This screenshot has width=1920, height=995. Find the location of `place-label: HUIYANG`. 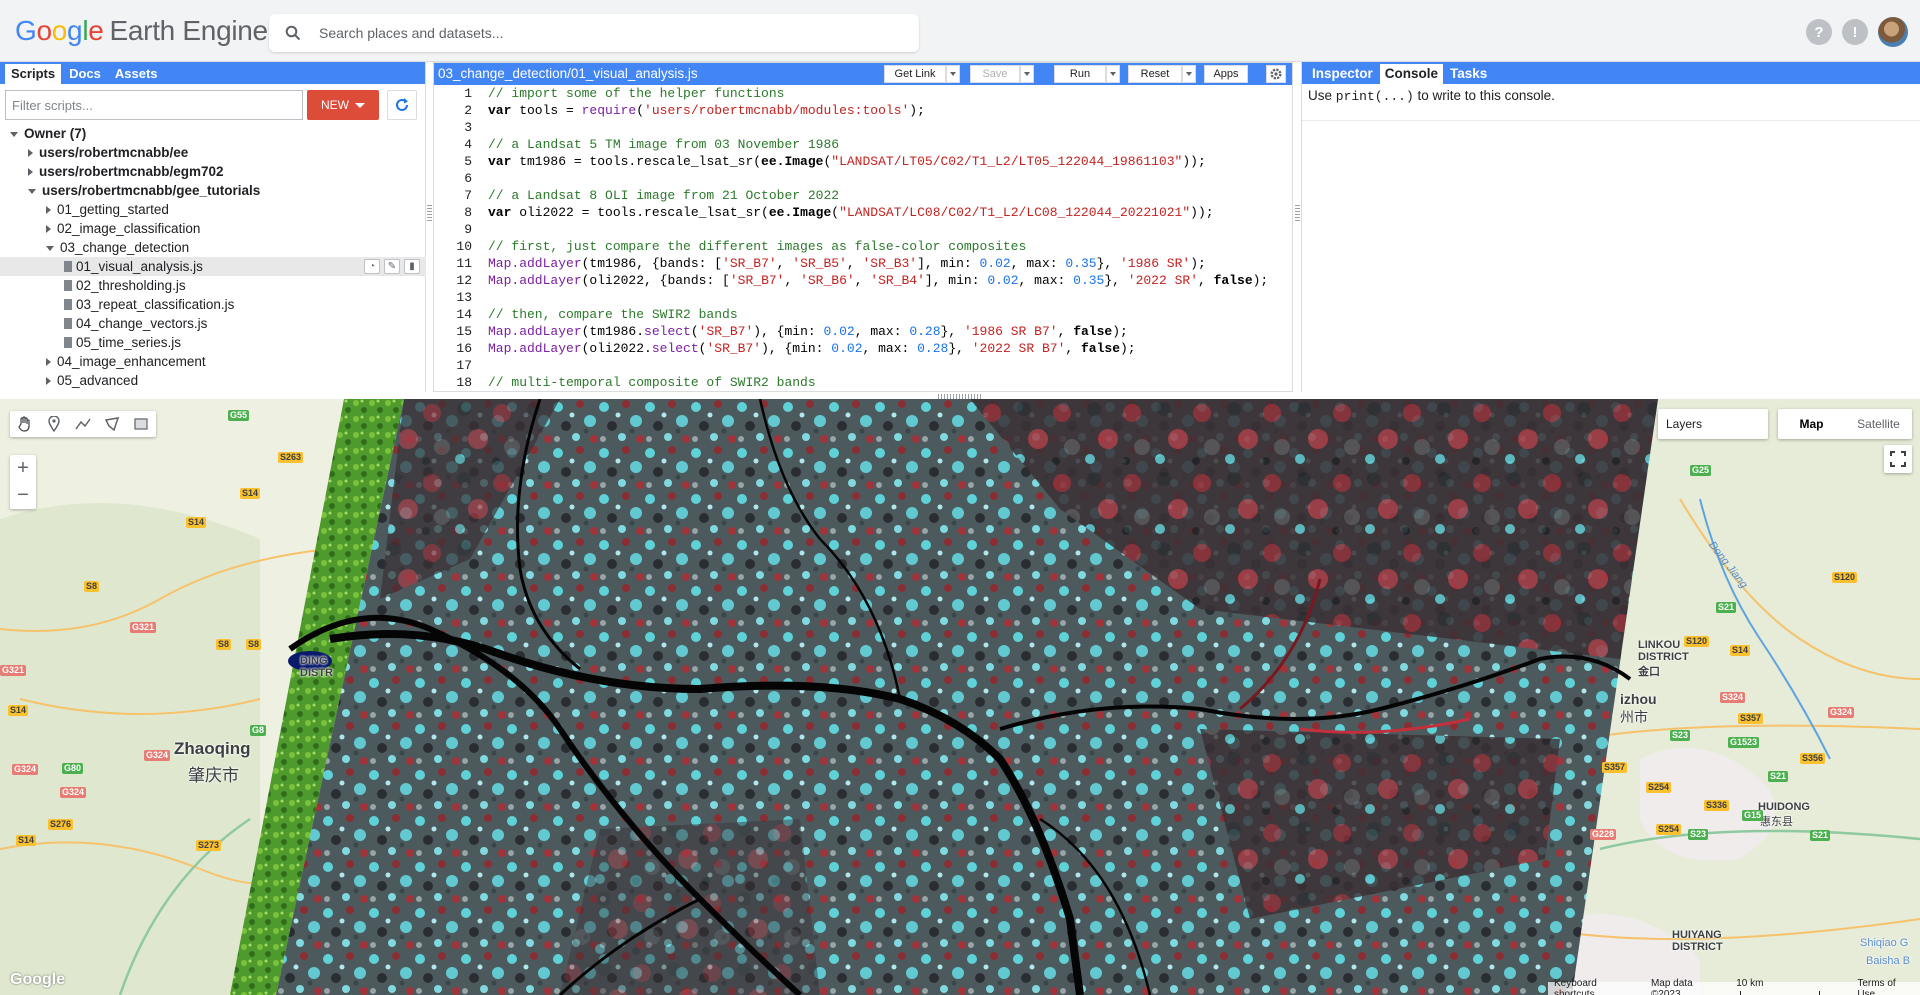

place-label: HUIYANG is located at coordinates (1697, 935).